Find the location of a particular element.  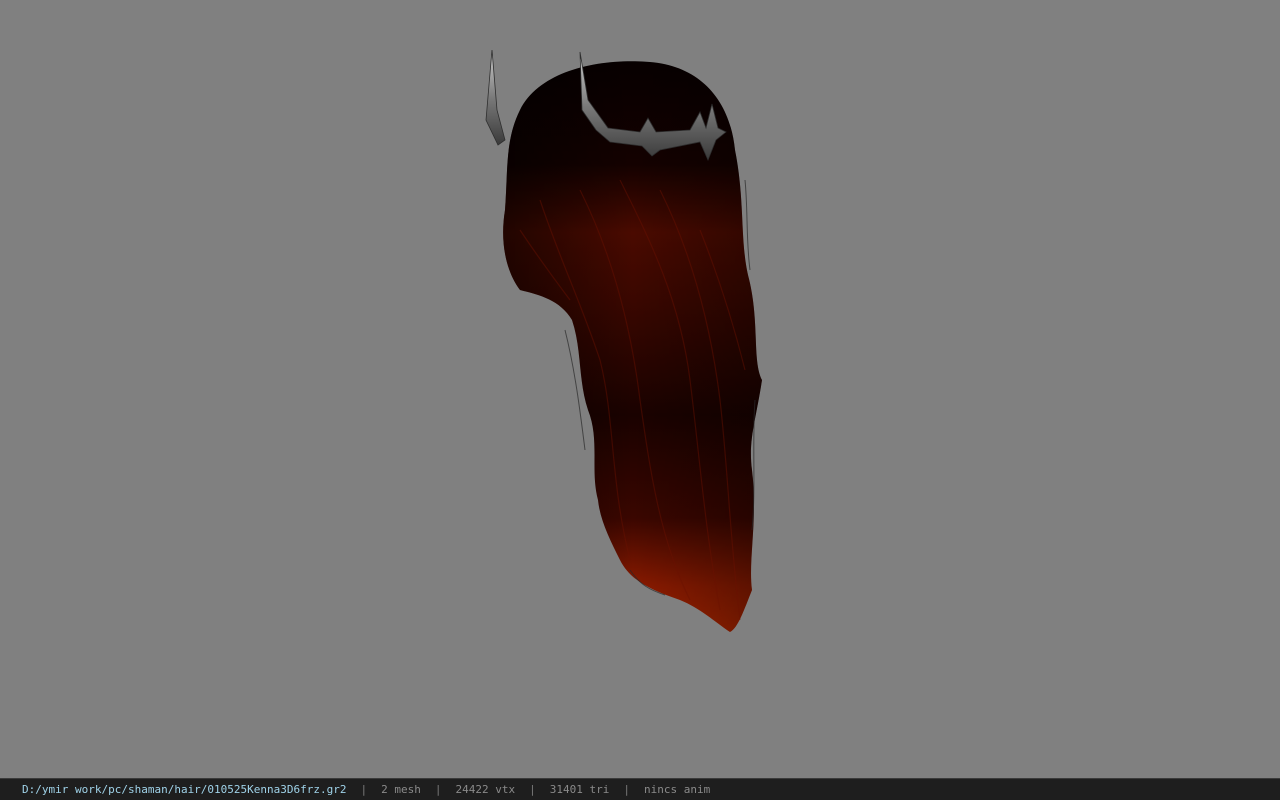

status-vertex-count: 24422 vtx is located at coordinates (485, 789).